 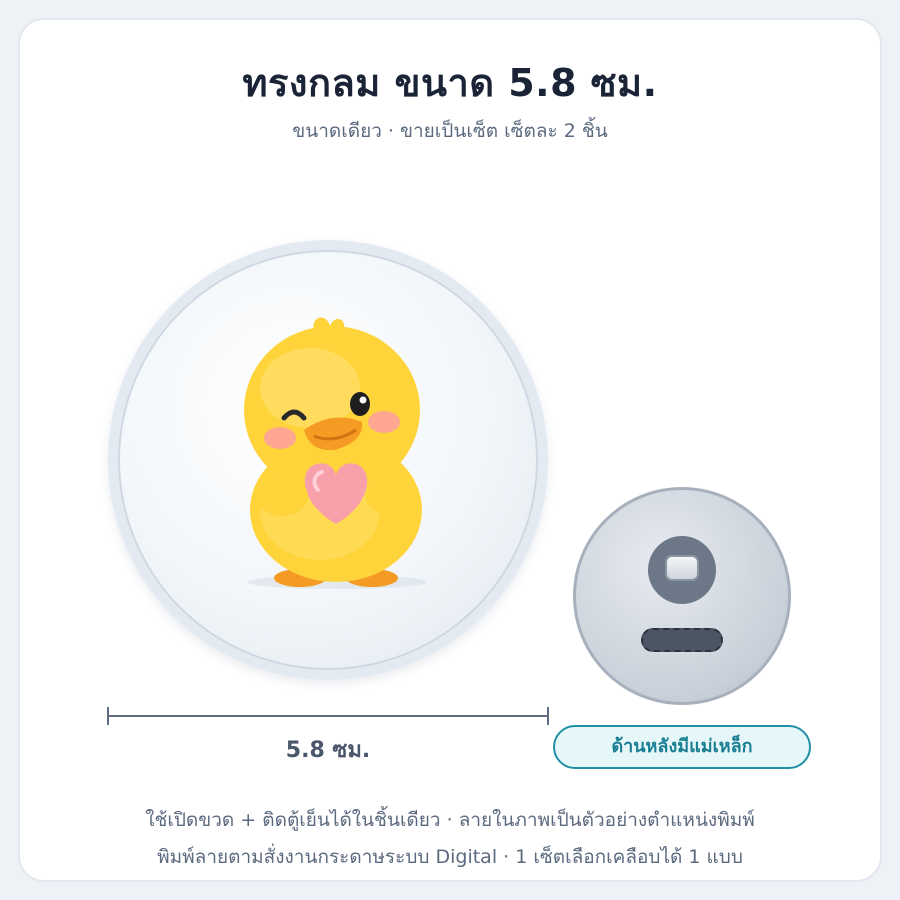 What do you see at coordinates (682, 568) in the screenshot?
I see `magnet-core` at bounding box center [682, 568].